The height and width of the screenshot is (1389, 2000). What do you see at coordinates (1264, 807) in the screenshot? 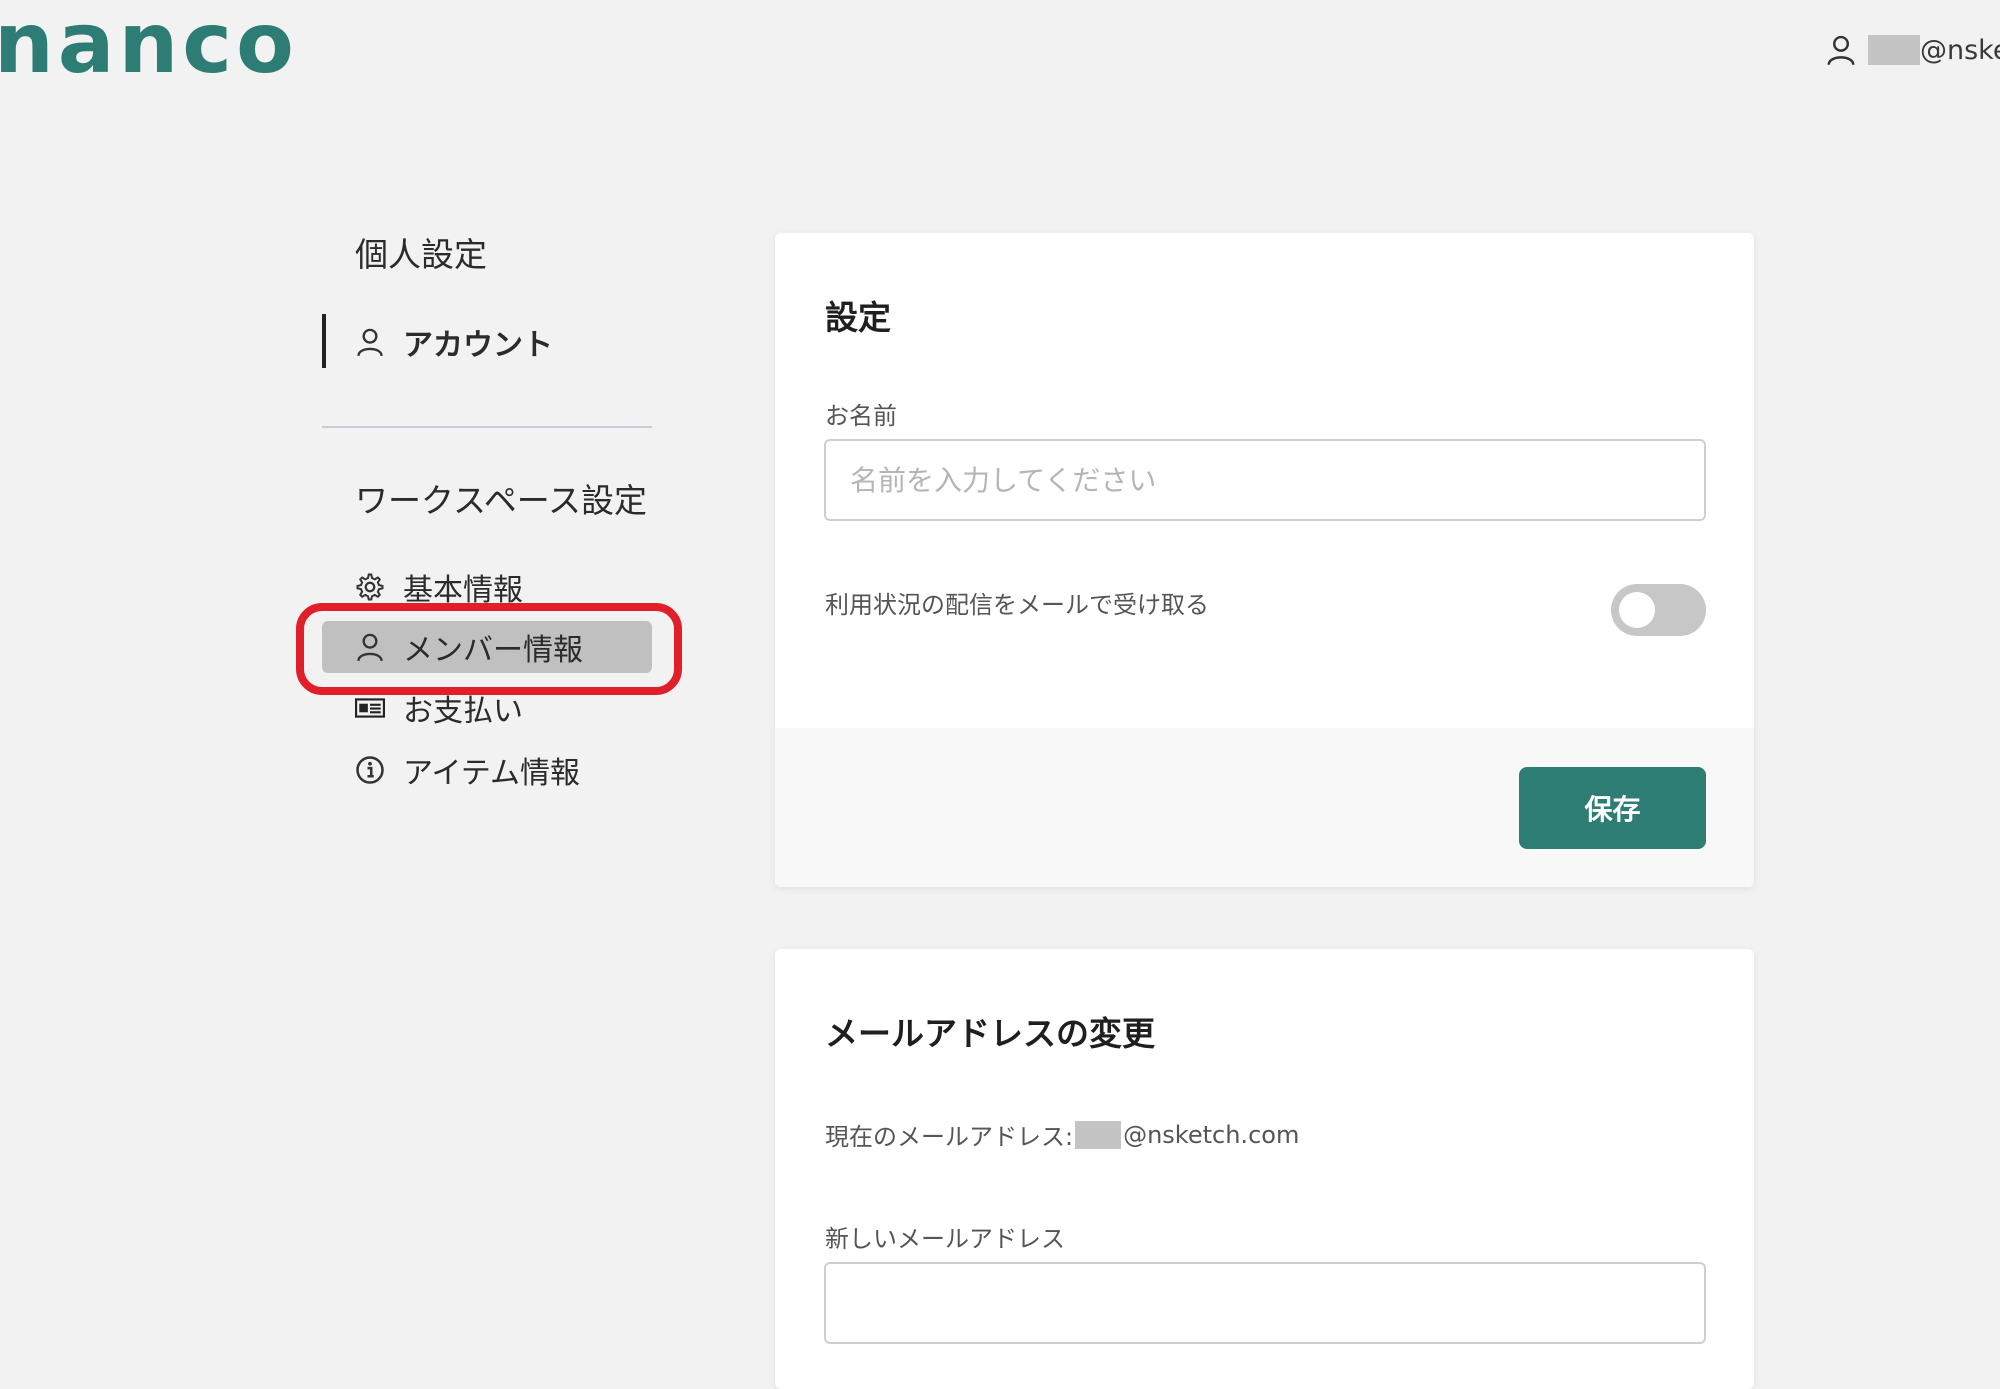
I see `settings-card-footer: 保存` at bounding box center [1264, 807].